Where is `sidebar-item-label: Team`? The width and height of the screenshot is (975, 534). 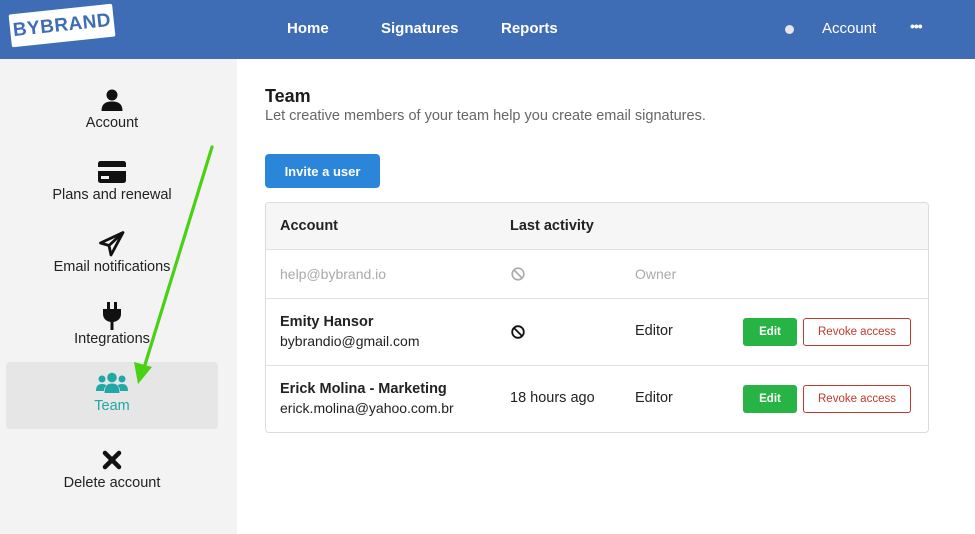 sidebar-item-label: Team is located at coordinates (112, 406).